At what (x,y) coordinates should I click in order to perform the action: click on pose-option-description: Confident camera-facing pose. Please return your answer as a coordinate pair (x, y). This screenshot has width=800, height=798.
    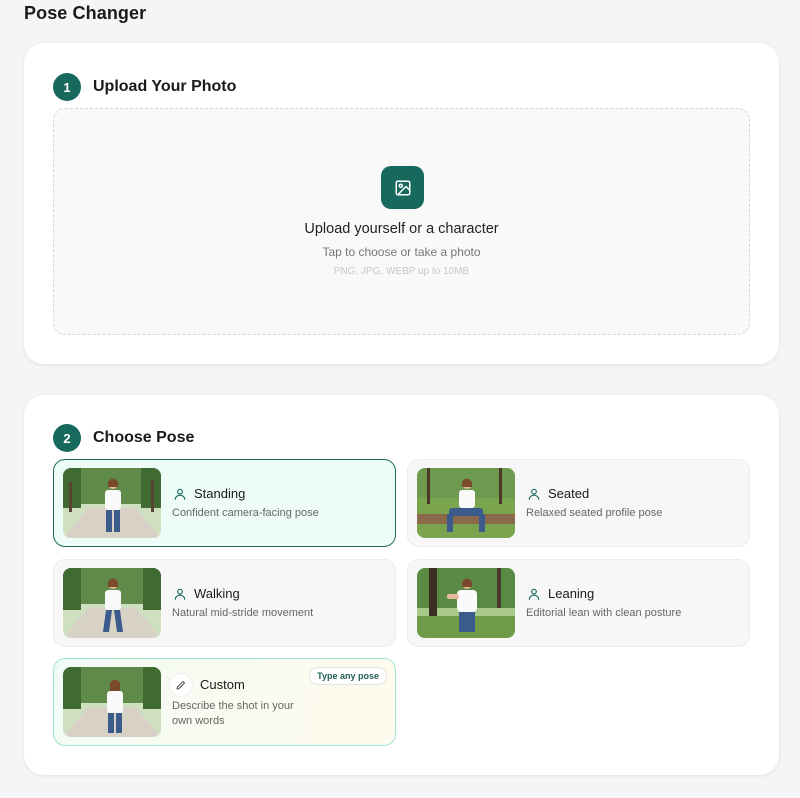
    Looking at the image, I should click on (245, 513).